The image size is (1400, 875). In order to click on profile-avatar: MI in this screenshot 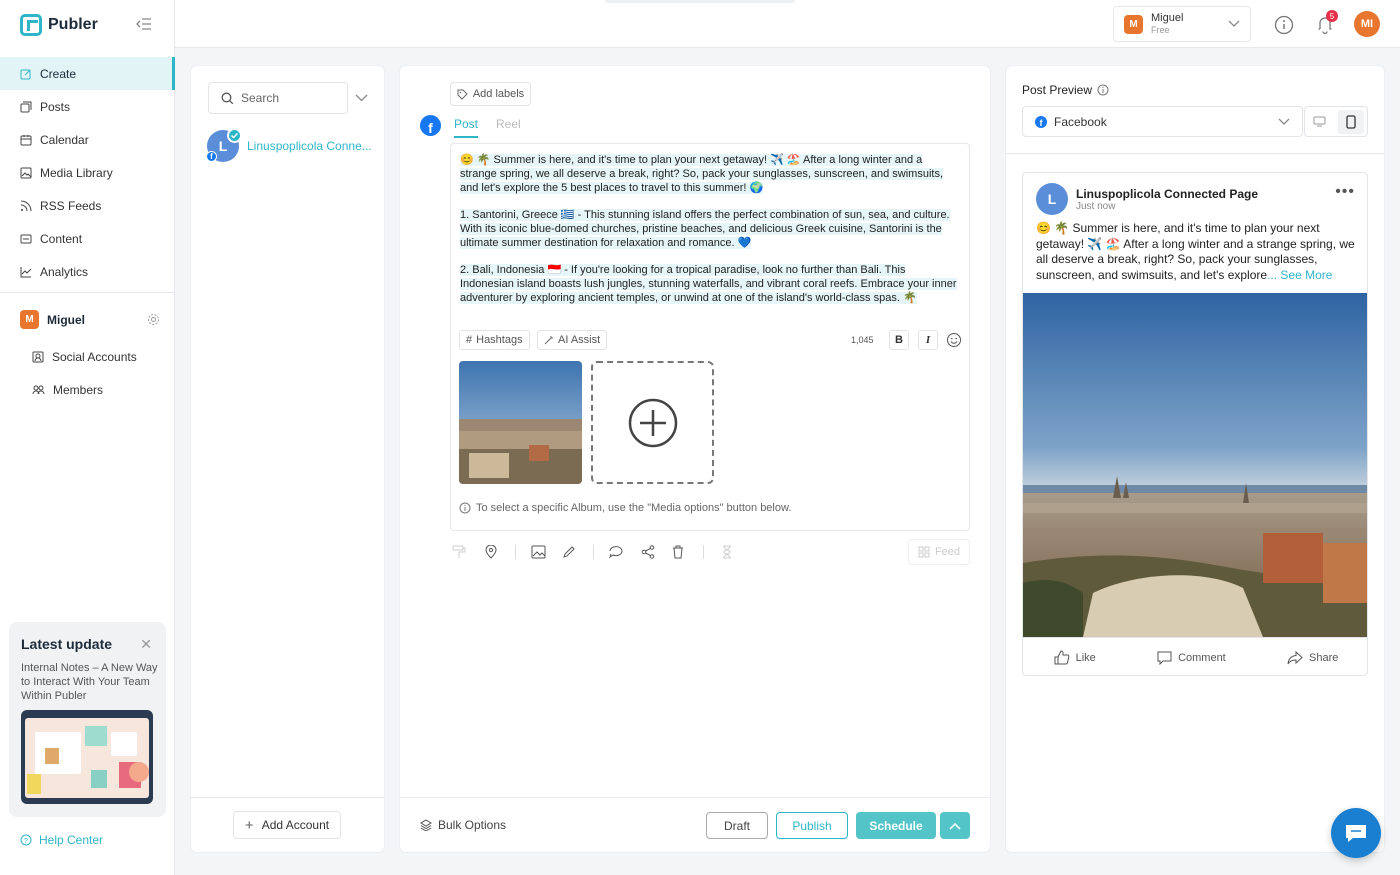, I will do `click(1367, 24)`.